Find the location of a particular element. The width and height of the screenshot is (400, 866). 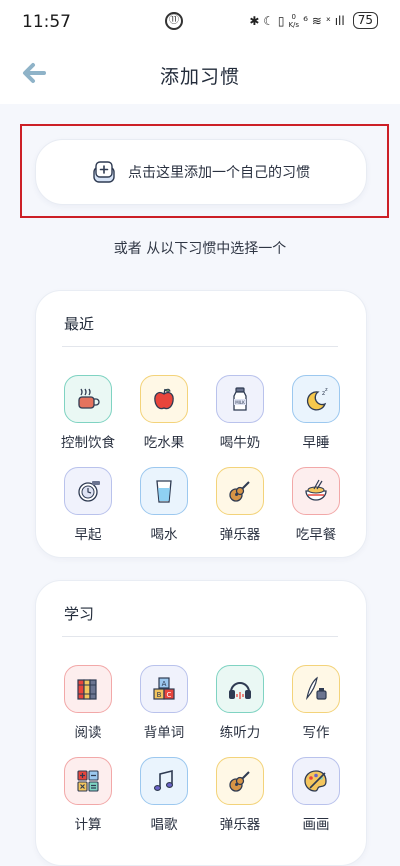

quill-ink-icon is located at coordinates (316, 689).